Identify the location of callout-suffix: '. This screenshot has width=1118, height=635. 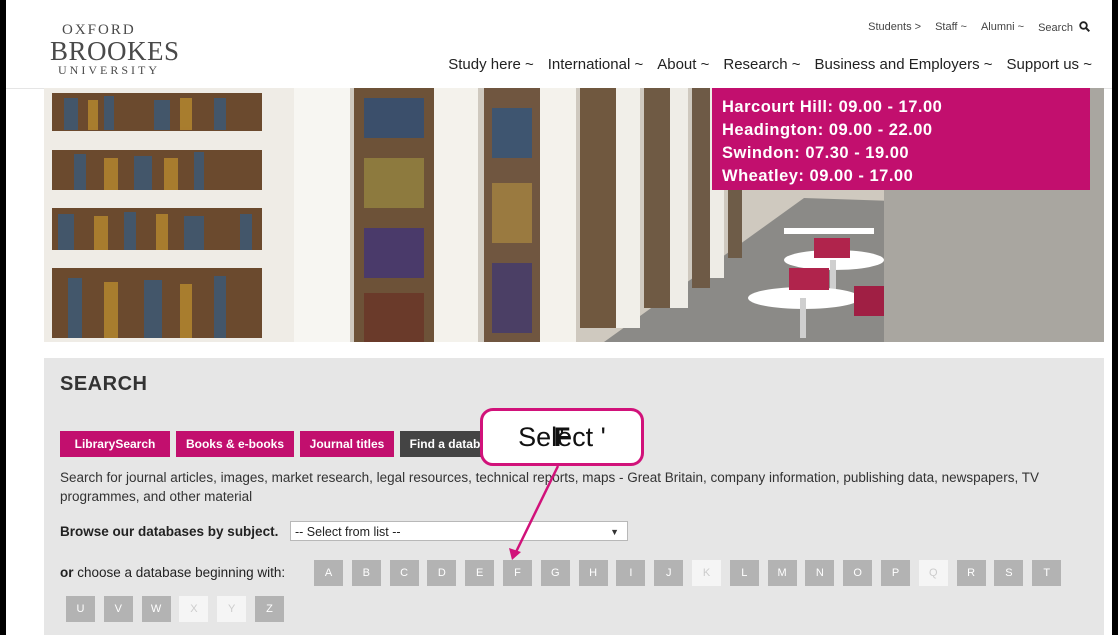
(562, 437).